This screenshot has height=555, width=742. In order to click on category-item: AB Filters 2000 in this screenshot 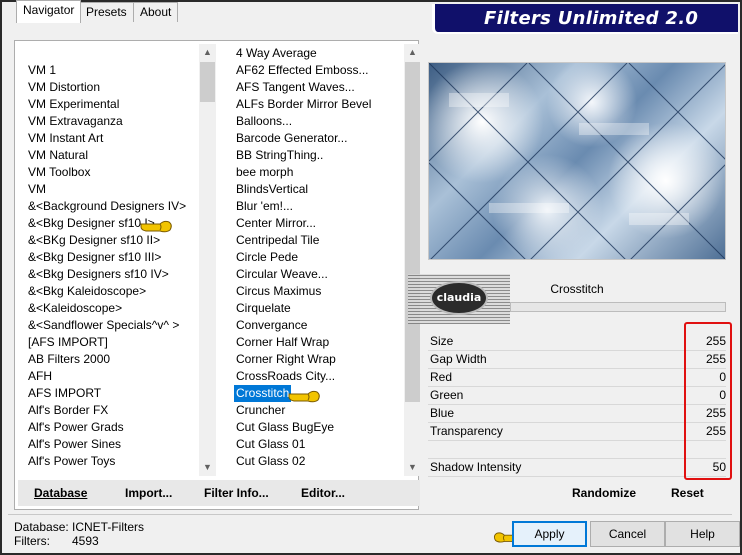, I will do `click(69, 359)`.